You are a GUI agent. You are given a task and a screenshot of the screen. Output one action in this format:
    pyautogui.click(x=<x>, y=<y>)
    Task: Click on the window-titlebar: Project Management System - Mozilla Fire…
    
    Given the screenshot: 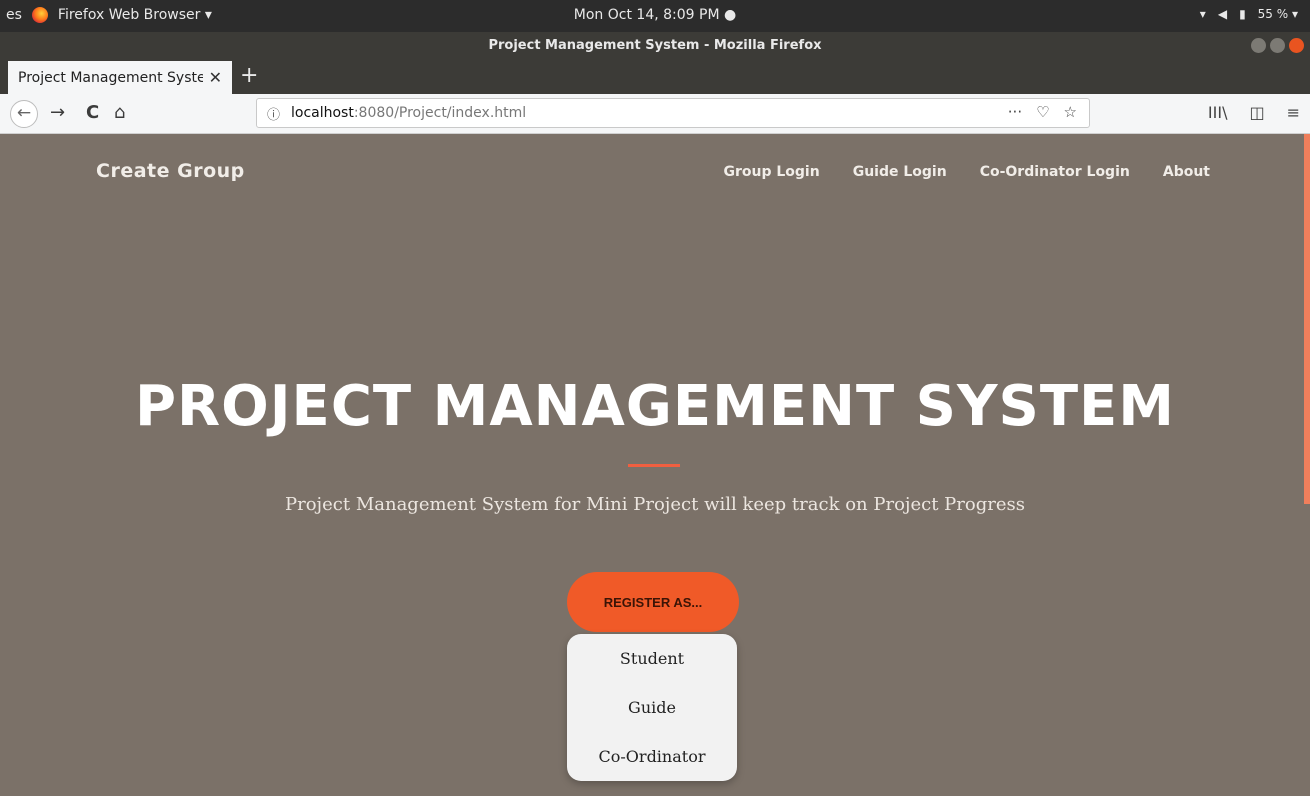 What is the action you would take?
    pyautogui.click(x=655, y=45)
    